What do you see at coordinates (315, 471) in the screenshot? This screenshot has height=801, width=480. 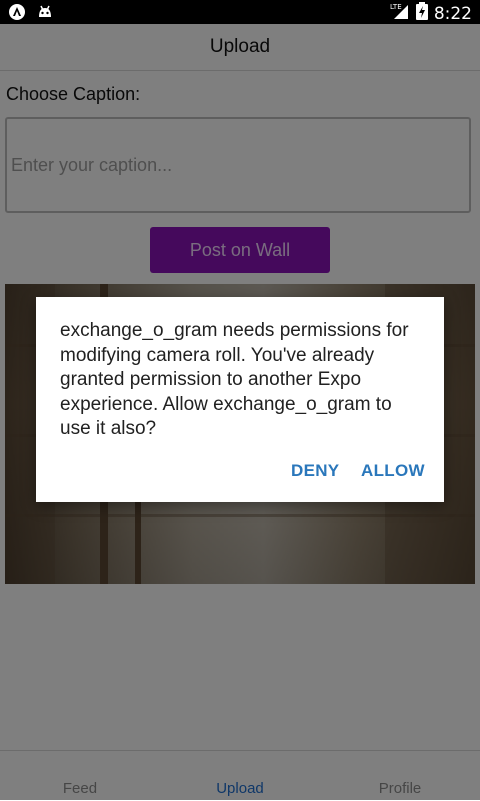 I see `deny-button: DENY` at bounding box center [315, 471].